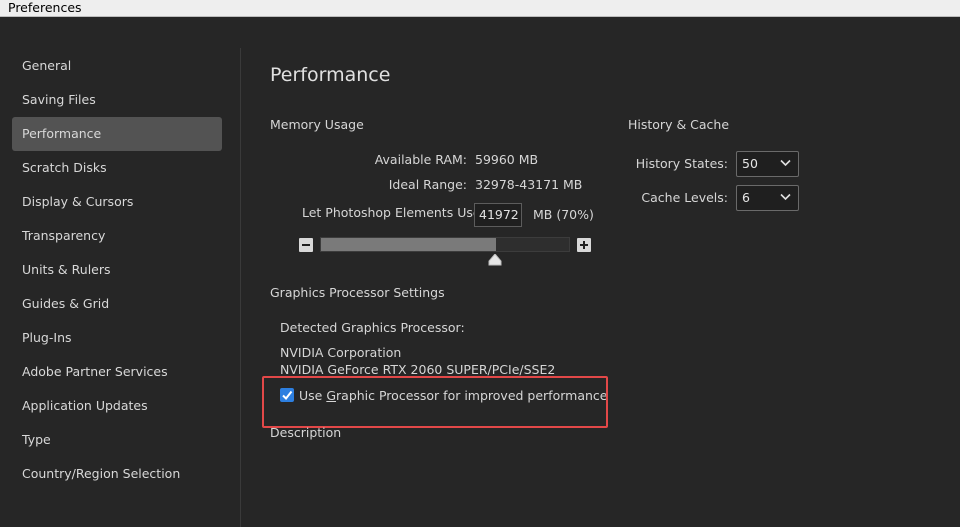 The height and width of the screenshot is (527, 960). What do you see at coordinates (681, 163) in the screenshot?
I see `history-states-label: History States:` at bounding box center [681, 163].